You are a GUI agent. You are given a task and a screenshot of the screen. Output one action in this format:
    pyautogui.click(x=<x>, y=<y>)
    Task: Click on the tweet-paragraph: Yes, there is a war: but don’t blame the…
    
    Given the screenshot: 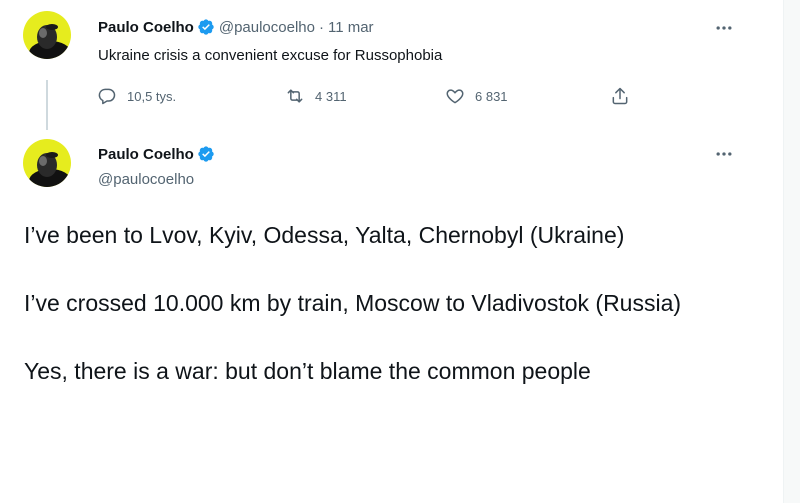 What is the action you would take?
    pyautogui.click(x=307, y=371)
    